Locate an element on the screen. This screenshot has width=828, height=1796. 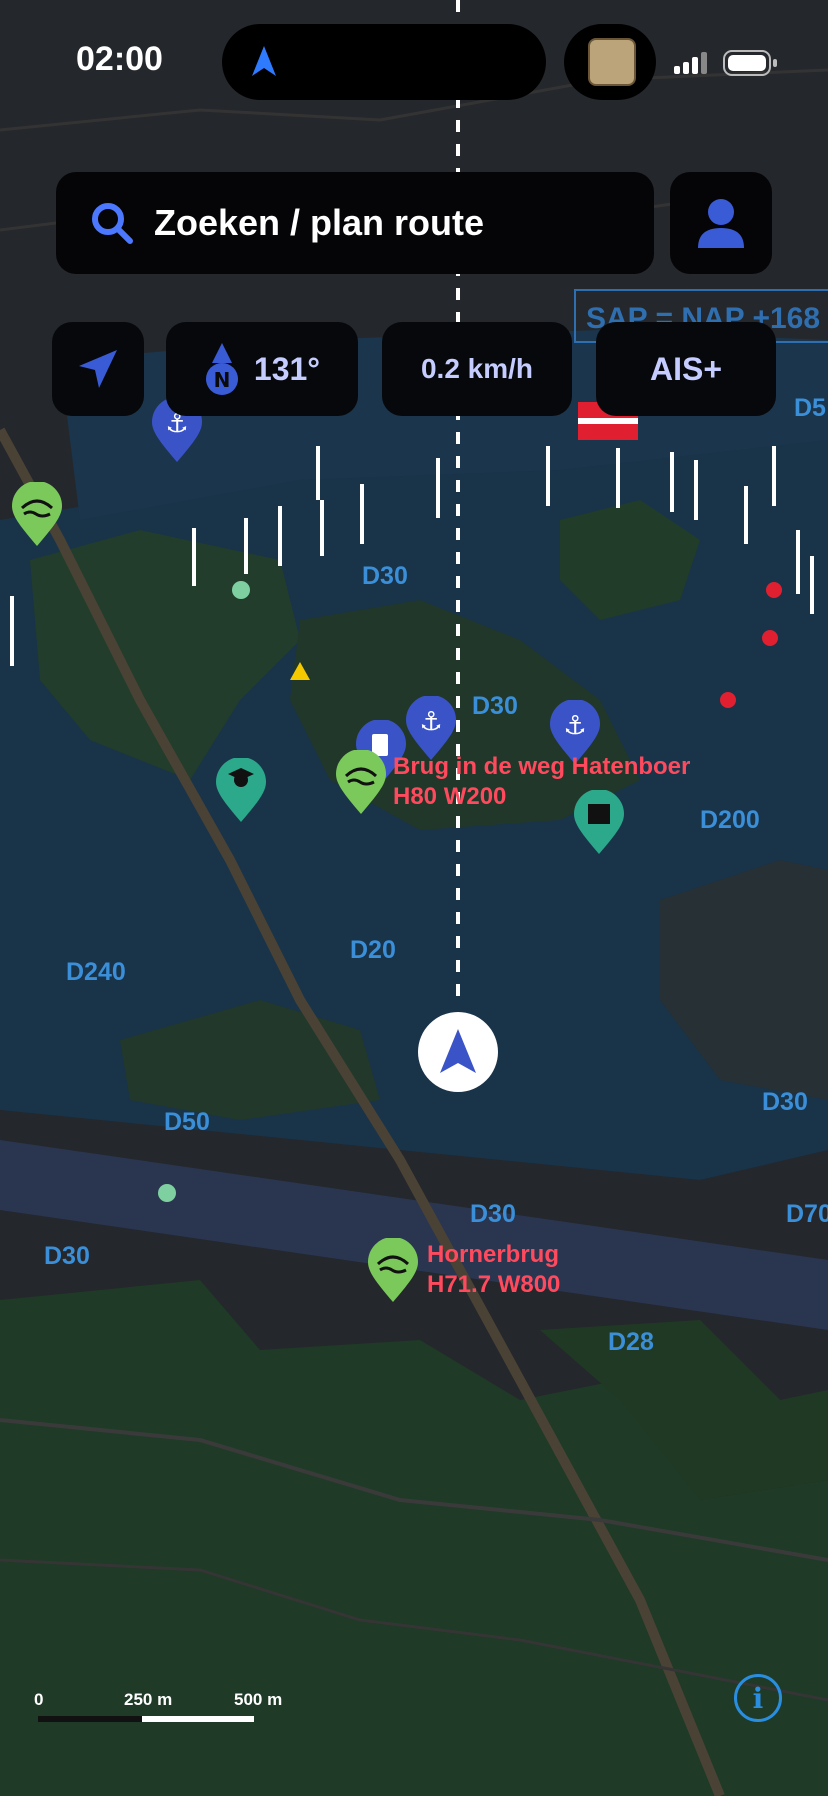
ais-label: AIS+ is located at coordinates (686, 368).